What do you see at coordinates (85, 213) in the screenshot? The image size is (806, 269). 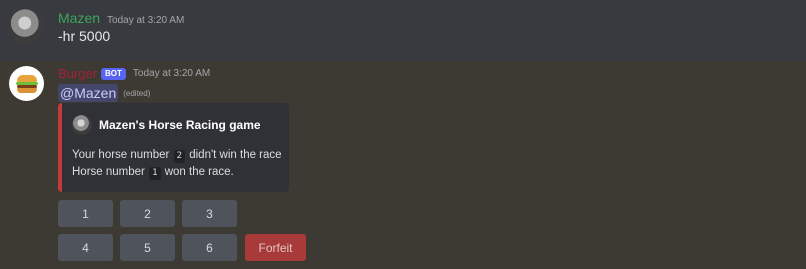 I see `horse-button-1: 1` at bounding box center [85, 213].